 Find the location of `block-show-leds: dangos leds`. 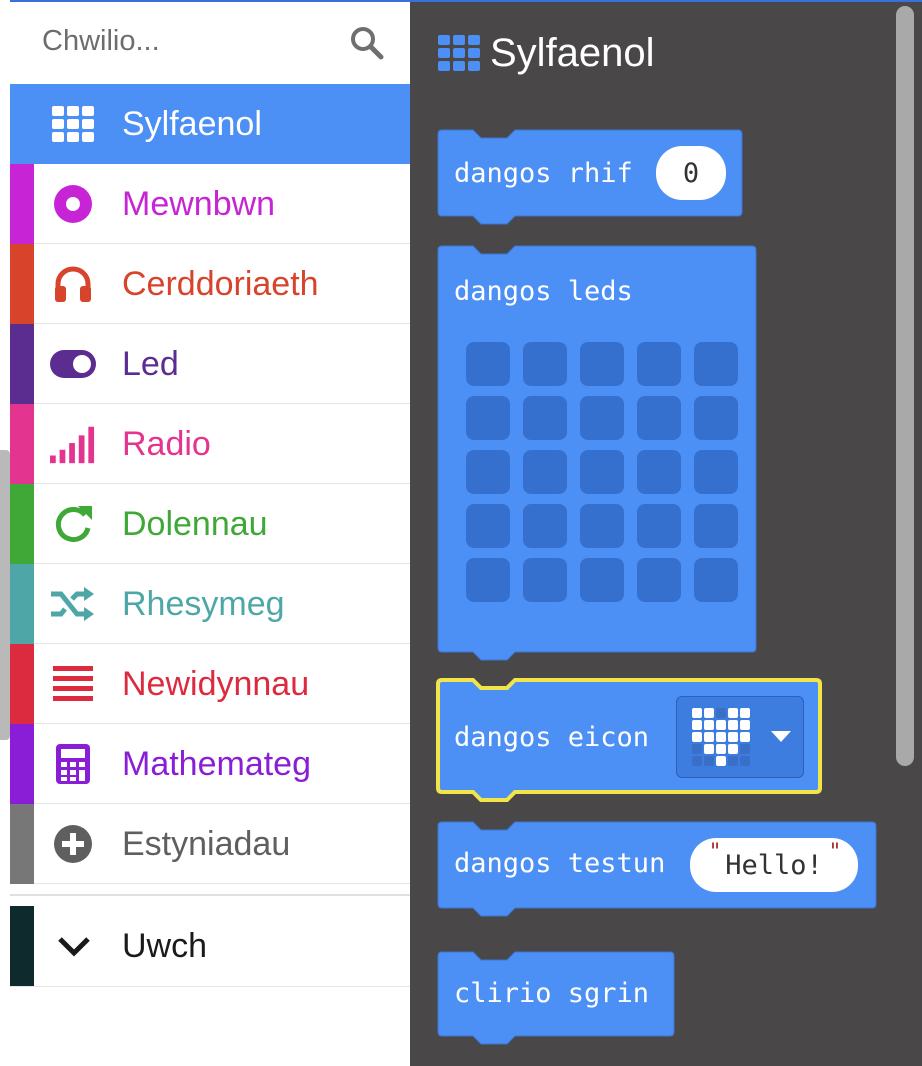

block-show-leds: dangos leds is located at coordinates (597, 453).